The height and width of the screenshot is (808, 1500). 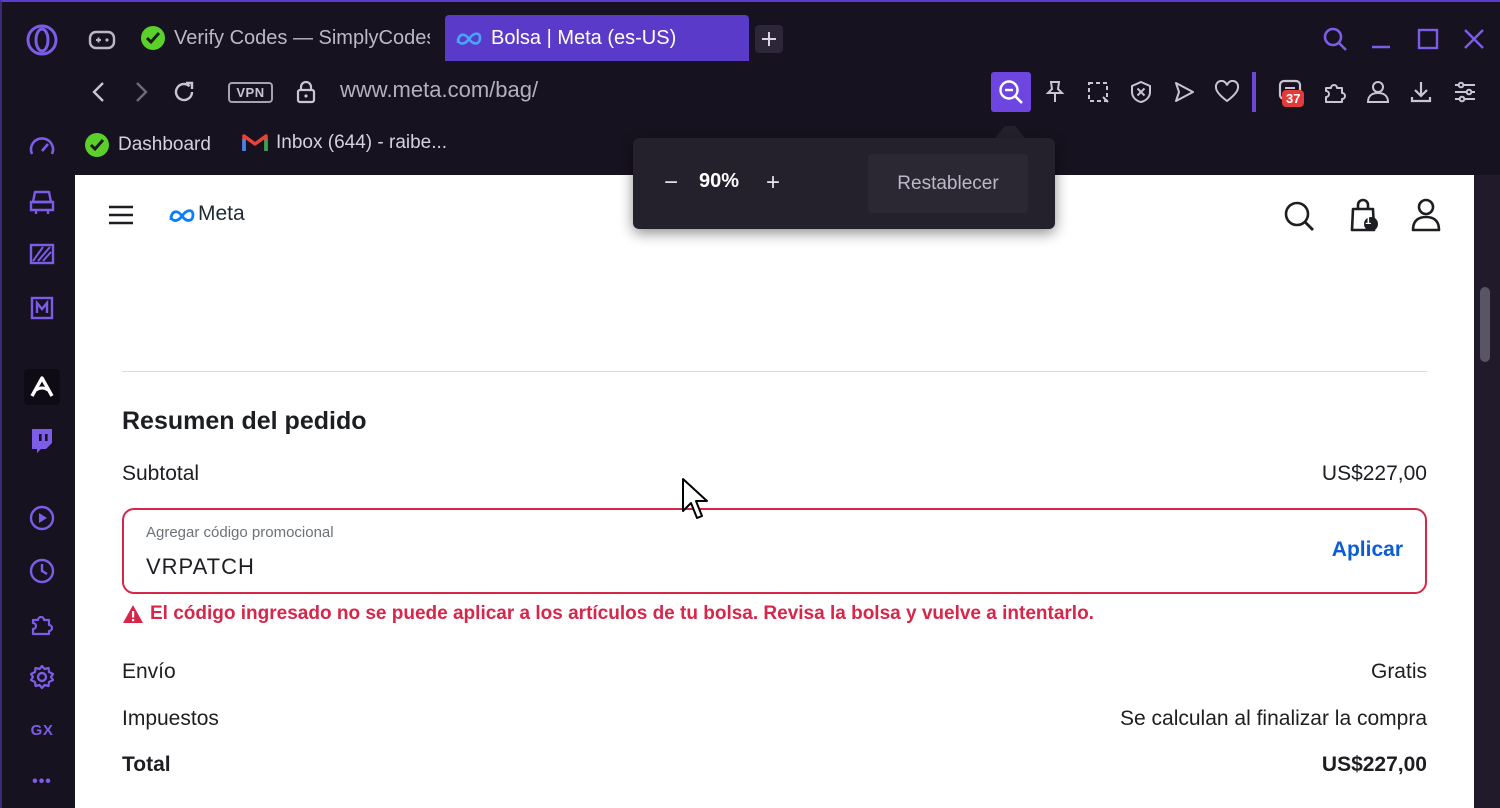 What do you see at coordinates (42, 624) in the screenshot?
I see `sidebar-extensions-icon` at bounding box center [42, 624].